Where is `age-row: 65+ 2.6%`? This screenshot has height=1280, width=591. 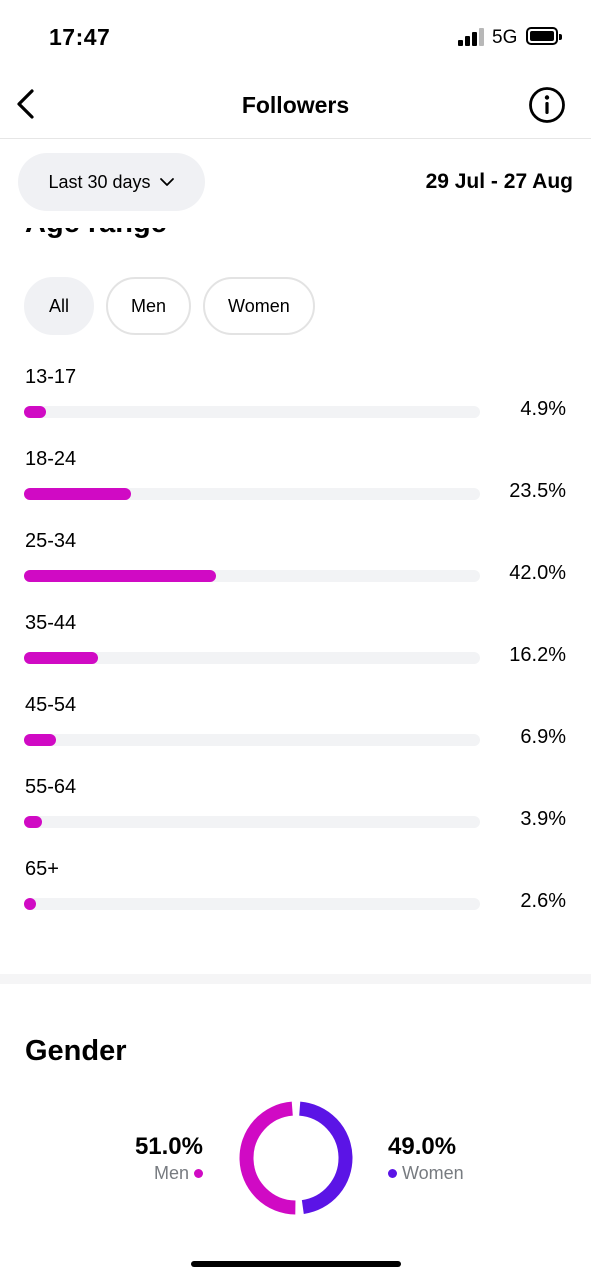 age-row: 65+ 2.6% is located at coordinates (295, 899).